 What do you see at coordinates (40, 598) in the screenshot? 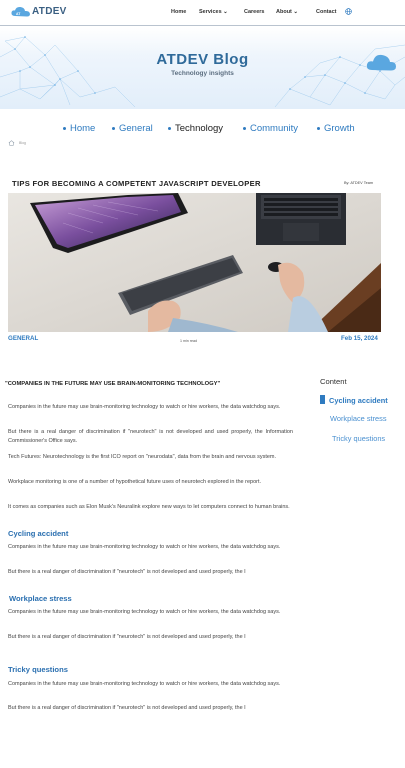
I see `section-heading-workplace: Workplace stress` at bounding box center [40, 598].